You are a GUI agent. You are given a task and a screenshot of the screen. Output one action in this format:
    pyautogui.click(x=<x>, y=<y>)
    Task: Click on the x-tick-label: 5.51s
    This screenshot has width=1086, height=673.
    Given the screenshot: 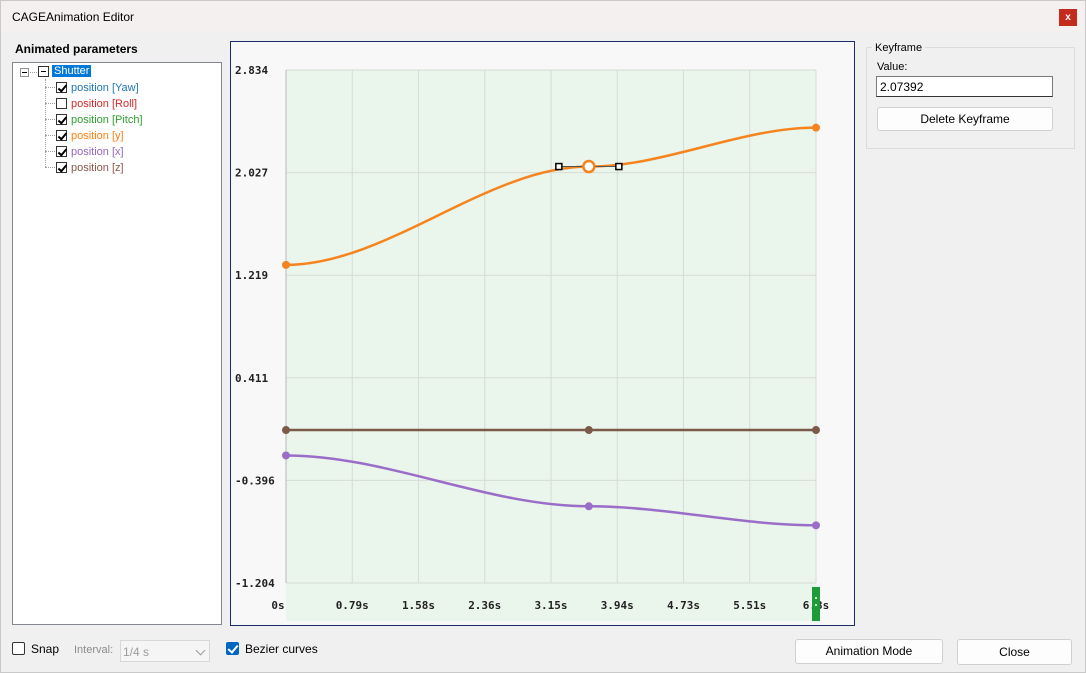 What is the action you would take?
    pyautogui.click(x=749, y=605)
    